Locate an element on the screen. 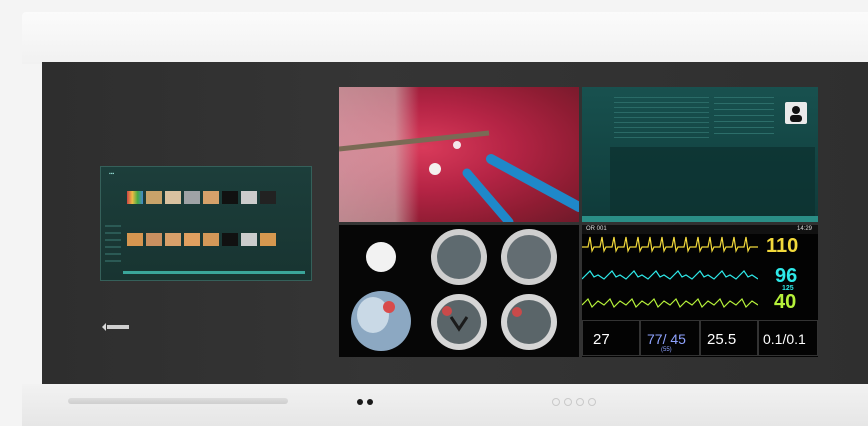 The image size is (868, 426). vitals-cell: 77/ 45 (55) is located at coordinates (670, 338).